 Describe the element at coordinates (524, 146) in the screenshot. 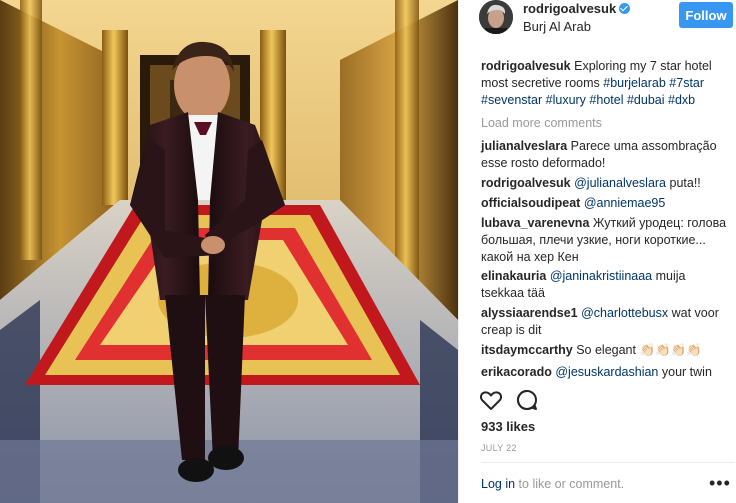

I see `comment-username: julianalveslara` at that location.